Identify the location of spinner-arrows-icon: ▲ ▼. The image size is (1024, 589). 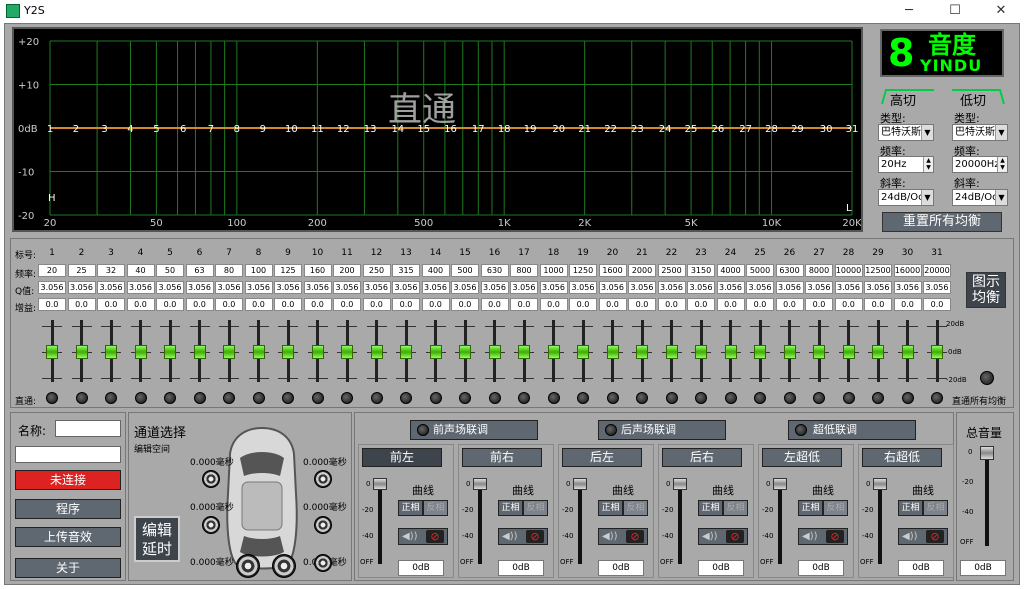
(928, 164).